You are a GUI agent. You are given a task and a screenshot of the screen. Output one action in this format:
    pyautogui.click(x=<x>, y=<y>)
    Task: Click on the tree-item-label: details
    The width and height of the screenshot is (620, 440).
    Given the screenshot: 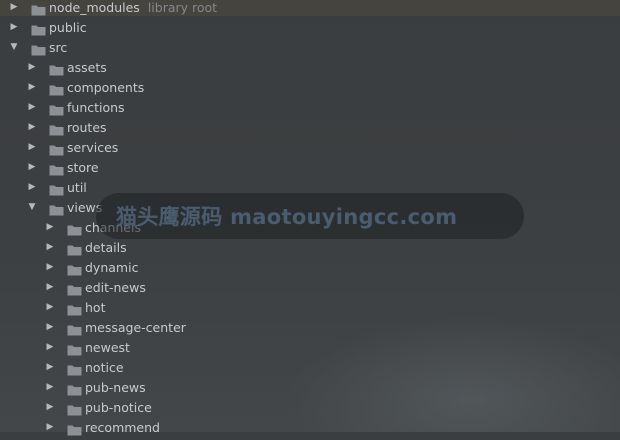 What is the action you would take?
    pyautogui.click(x=106, y=247)
    